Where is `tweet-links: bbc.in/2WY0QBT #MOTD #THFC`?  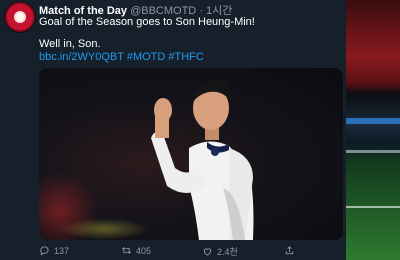
tweet-links: bbc.in/2WY0QBT #MOTD #THFC is located at coordinates (121, 57).